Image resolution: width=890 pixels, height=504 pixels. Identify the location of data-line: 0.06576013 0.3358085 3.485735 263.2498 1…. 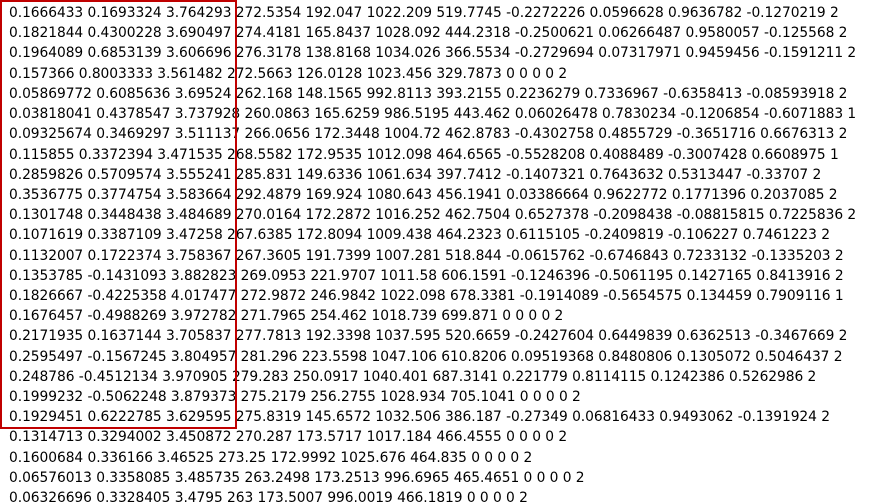
(297, 477).